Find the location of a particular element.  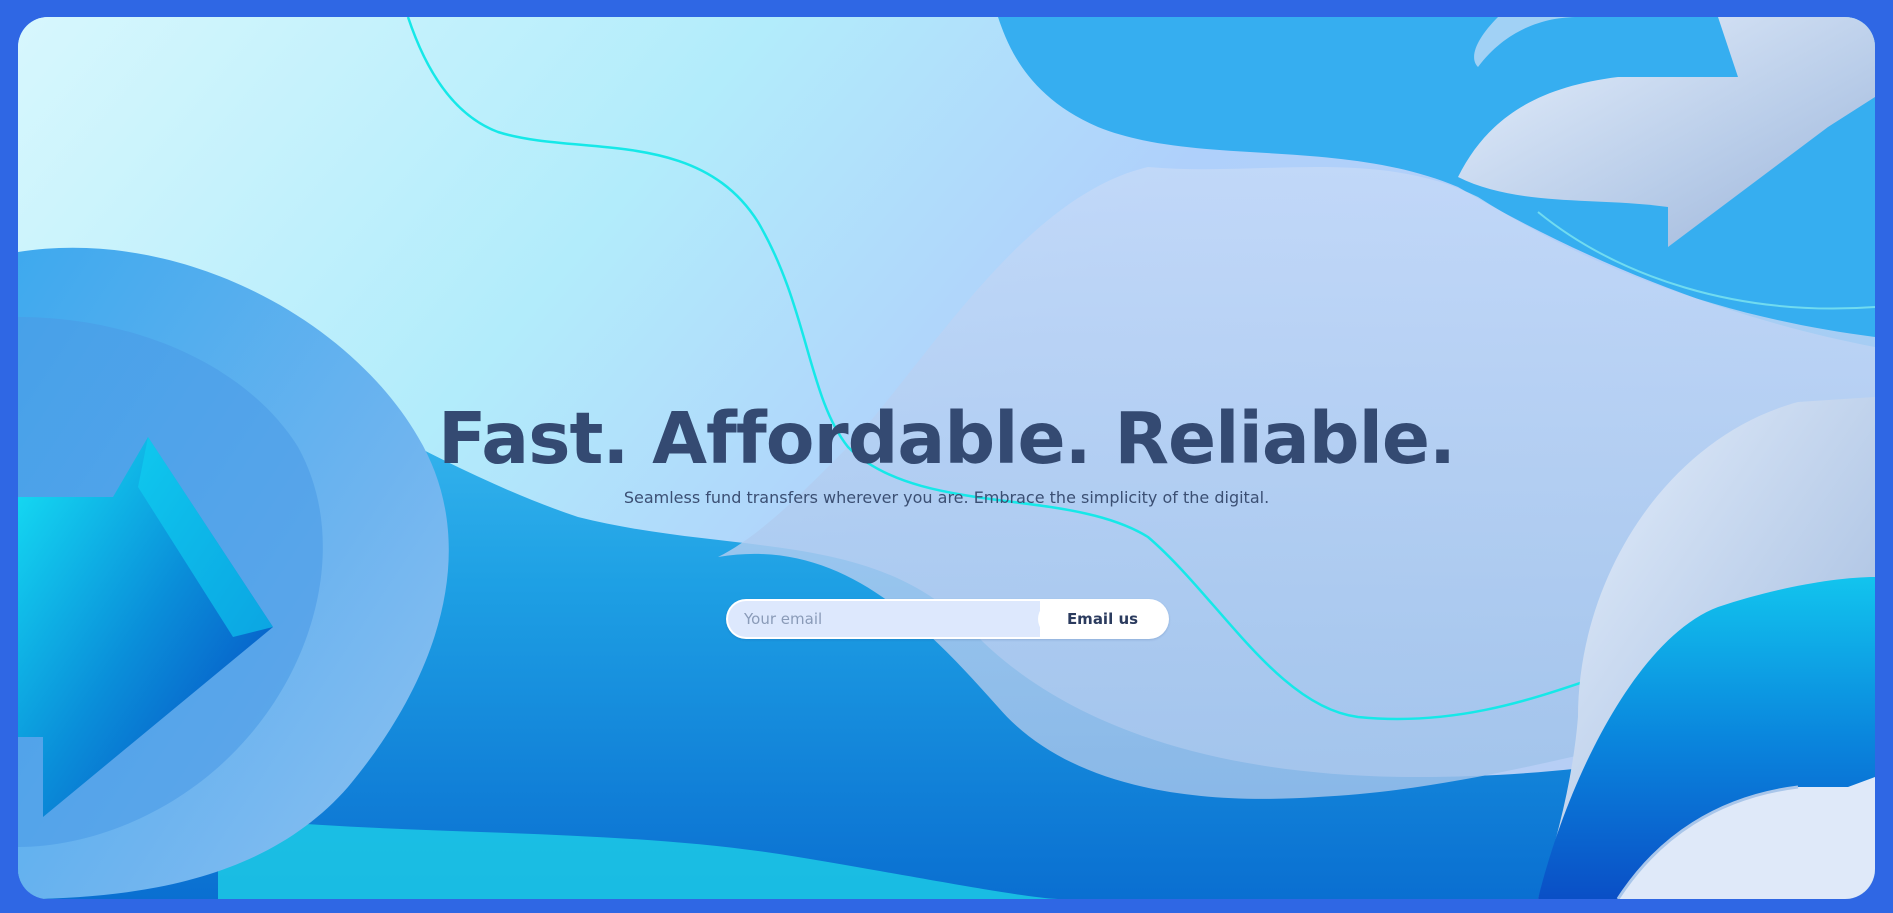

email-signup-form: Email us is located at coordinates (947, 619).